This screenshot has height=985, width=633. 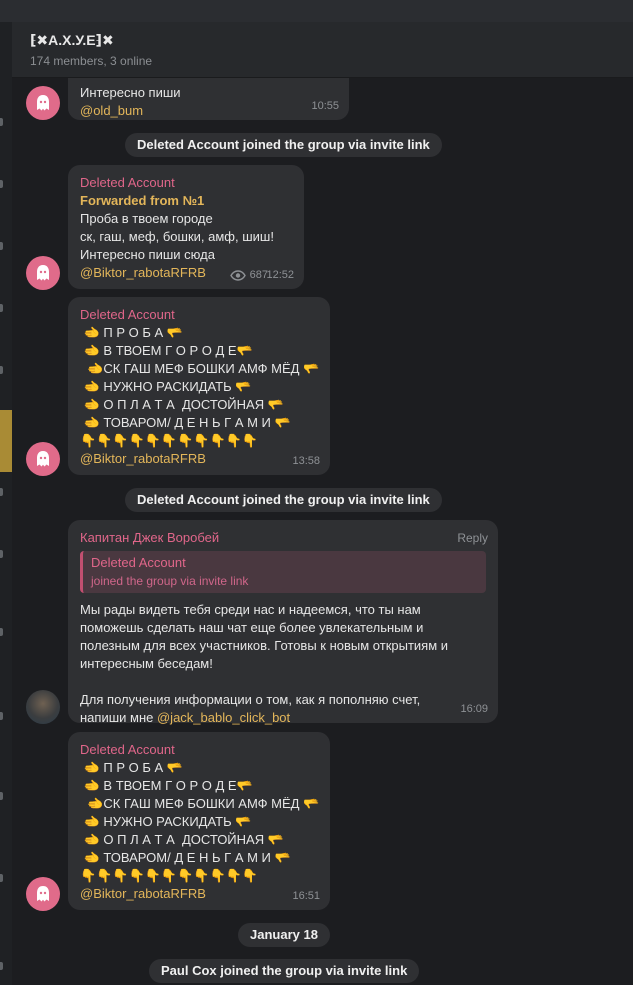 I want to click on view-count: 687, so click(x=248, y=275).